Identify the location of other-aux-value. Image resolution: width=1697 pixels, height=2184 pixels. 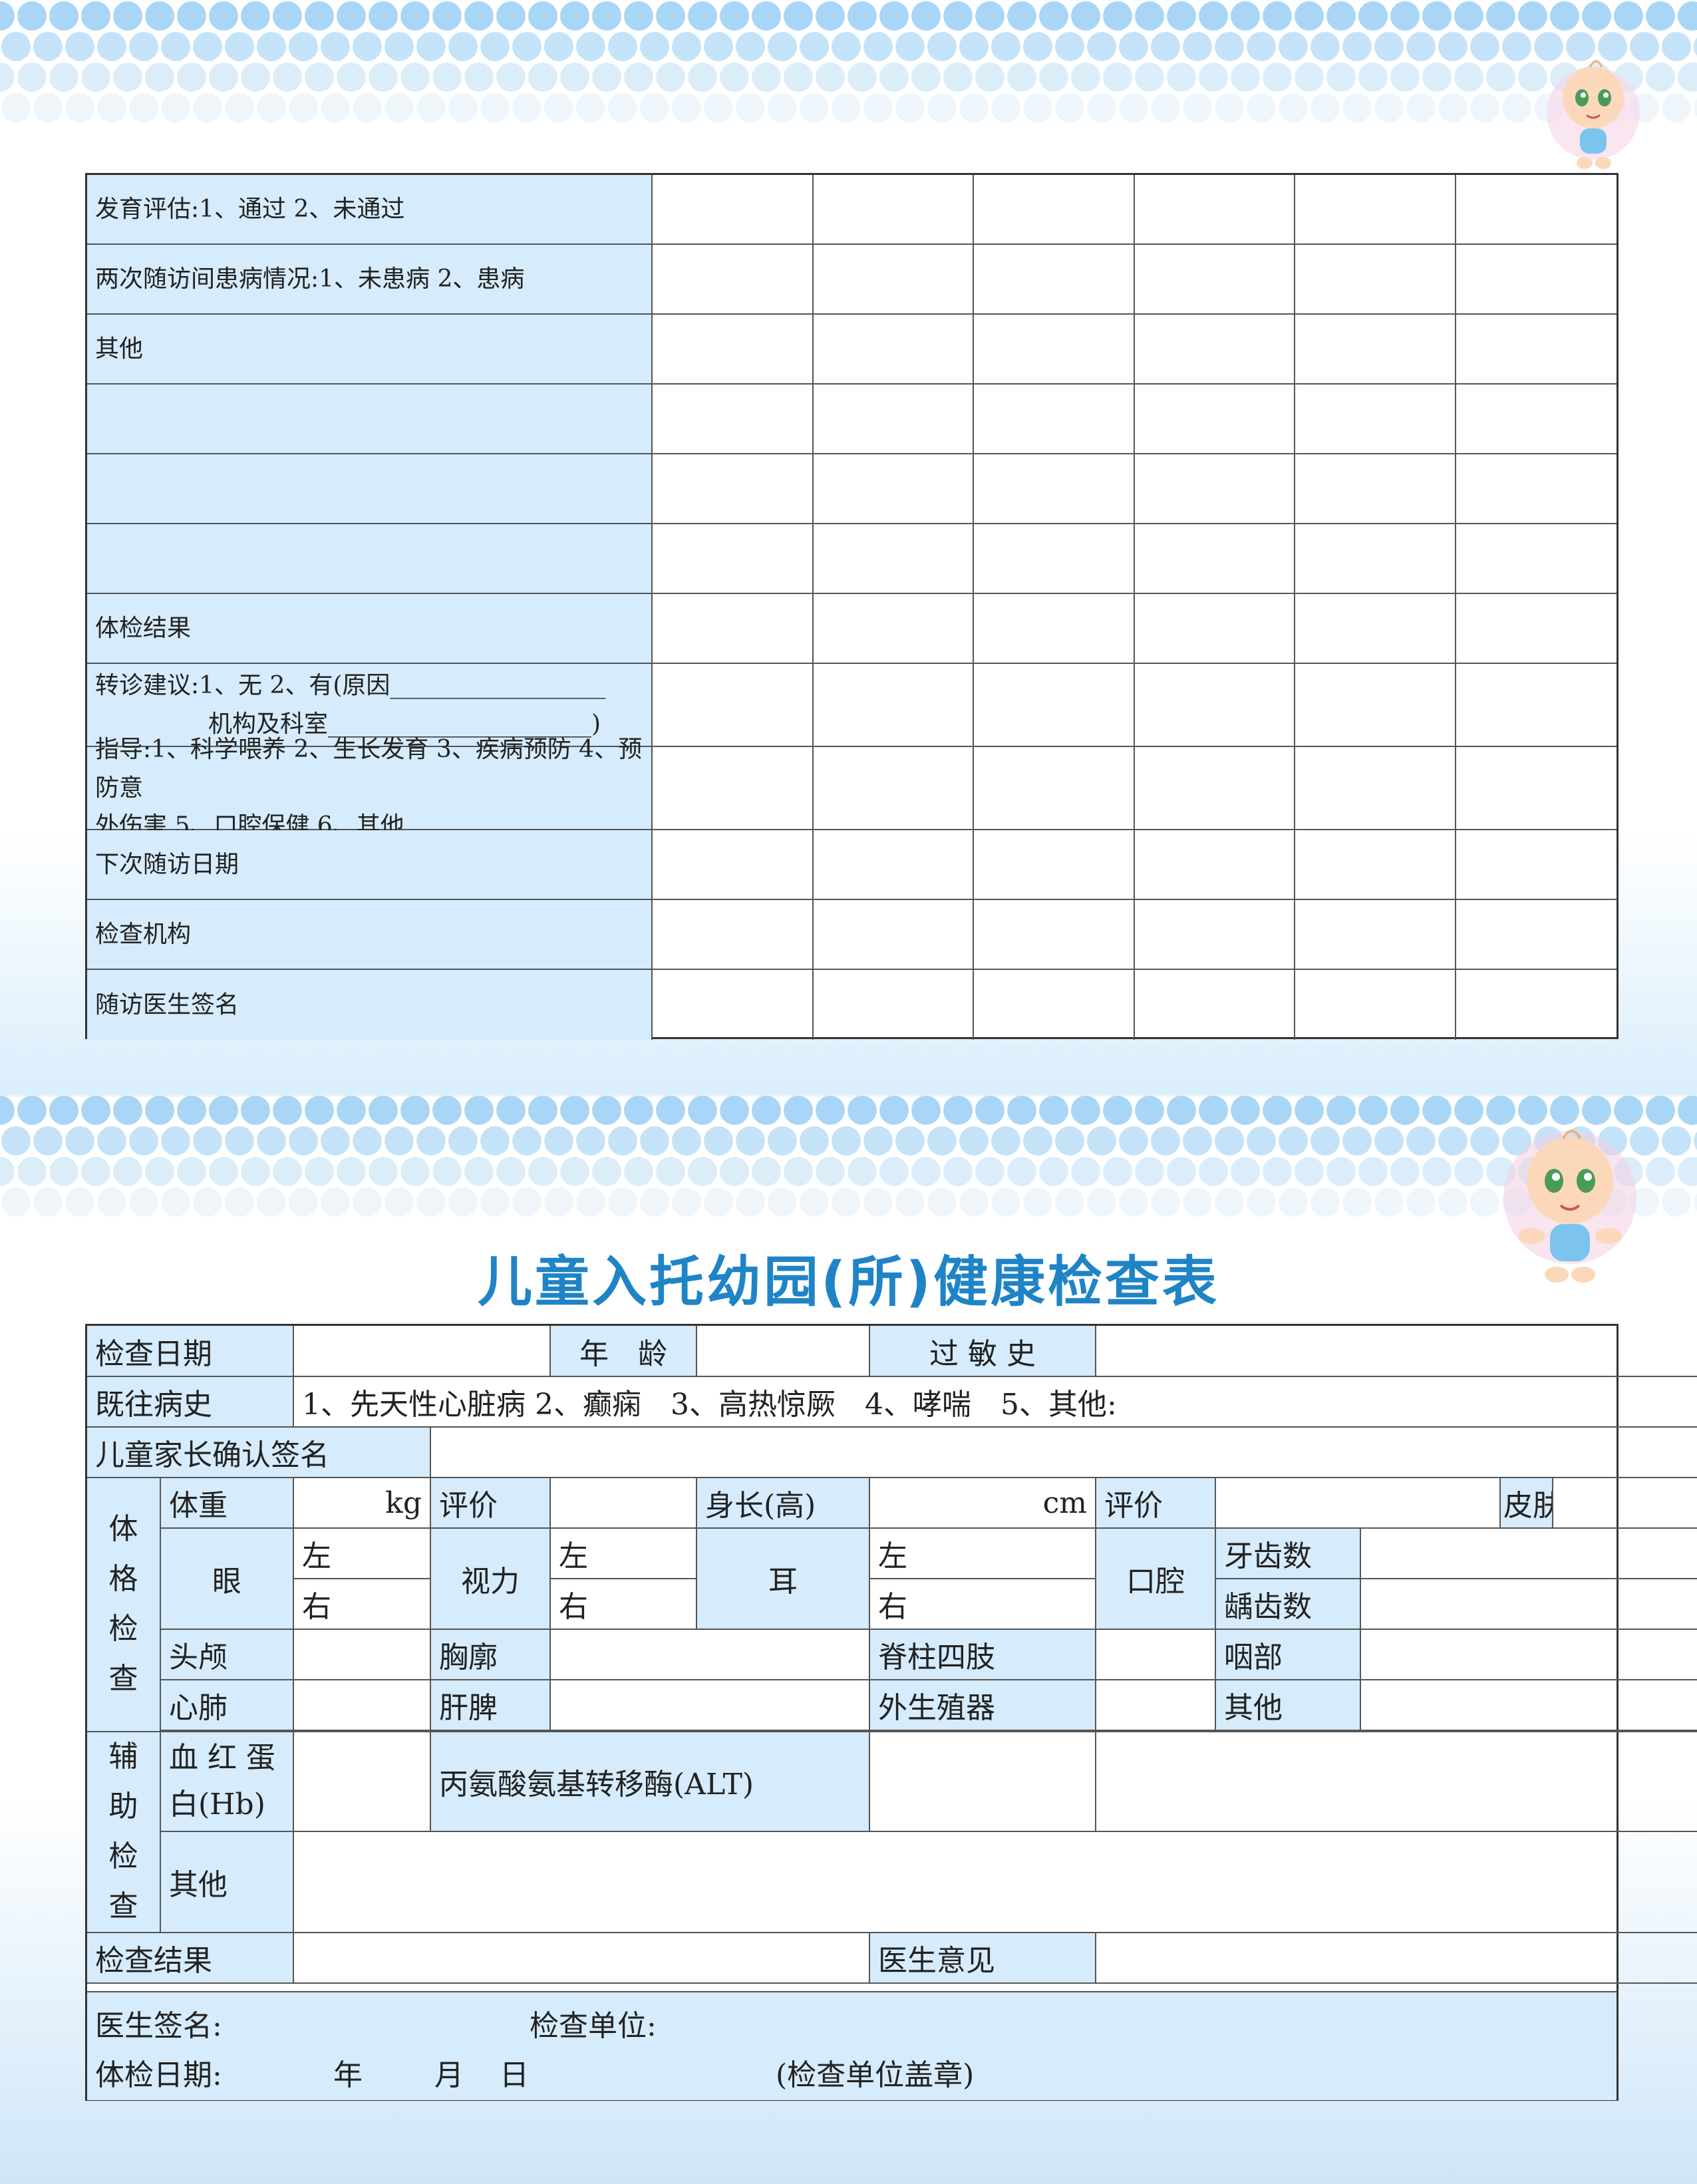
(995, 1882).